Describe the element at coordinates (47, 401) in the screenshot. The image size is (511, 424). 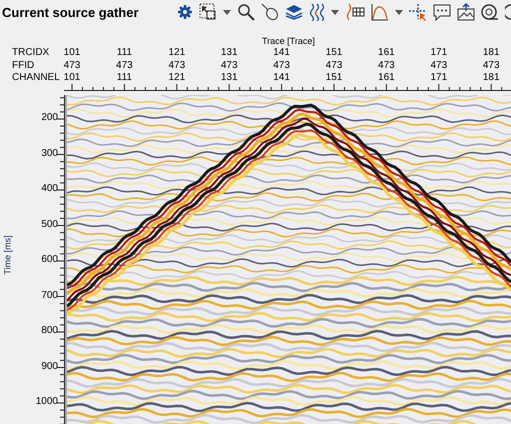
I see `axis-tick-label: 1000` at that location.